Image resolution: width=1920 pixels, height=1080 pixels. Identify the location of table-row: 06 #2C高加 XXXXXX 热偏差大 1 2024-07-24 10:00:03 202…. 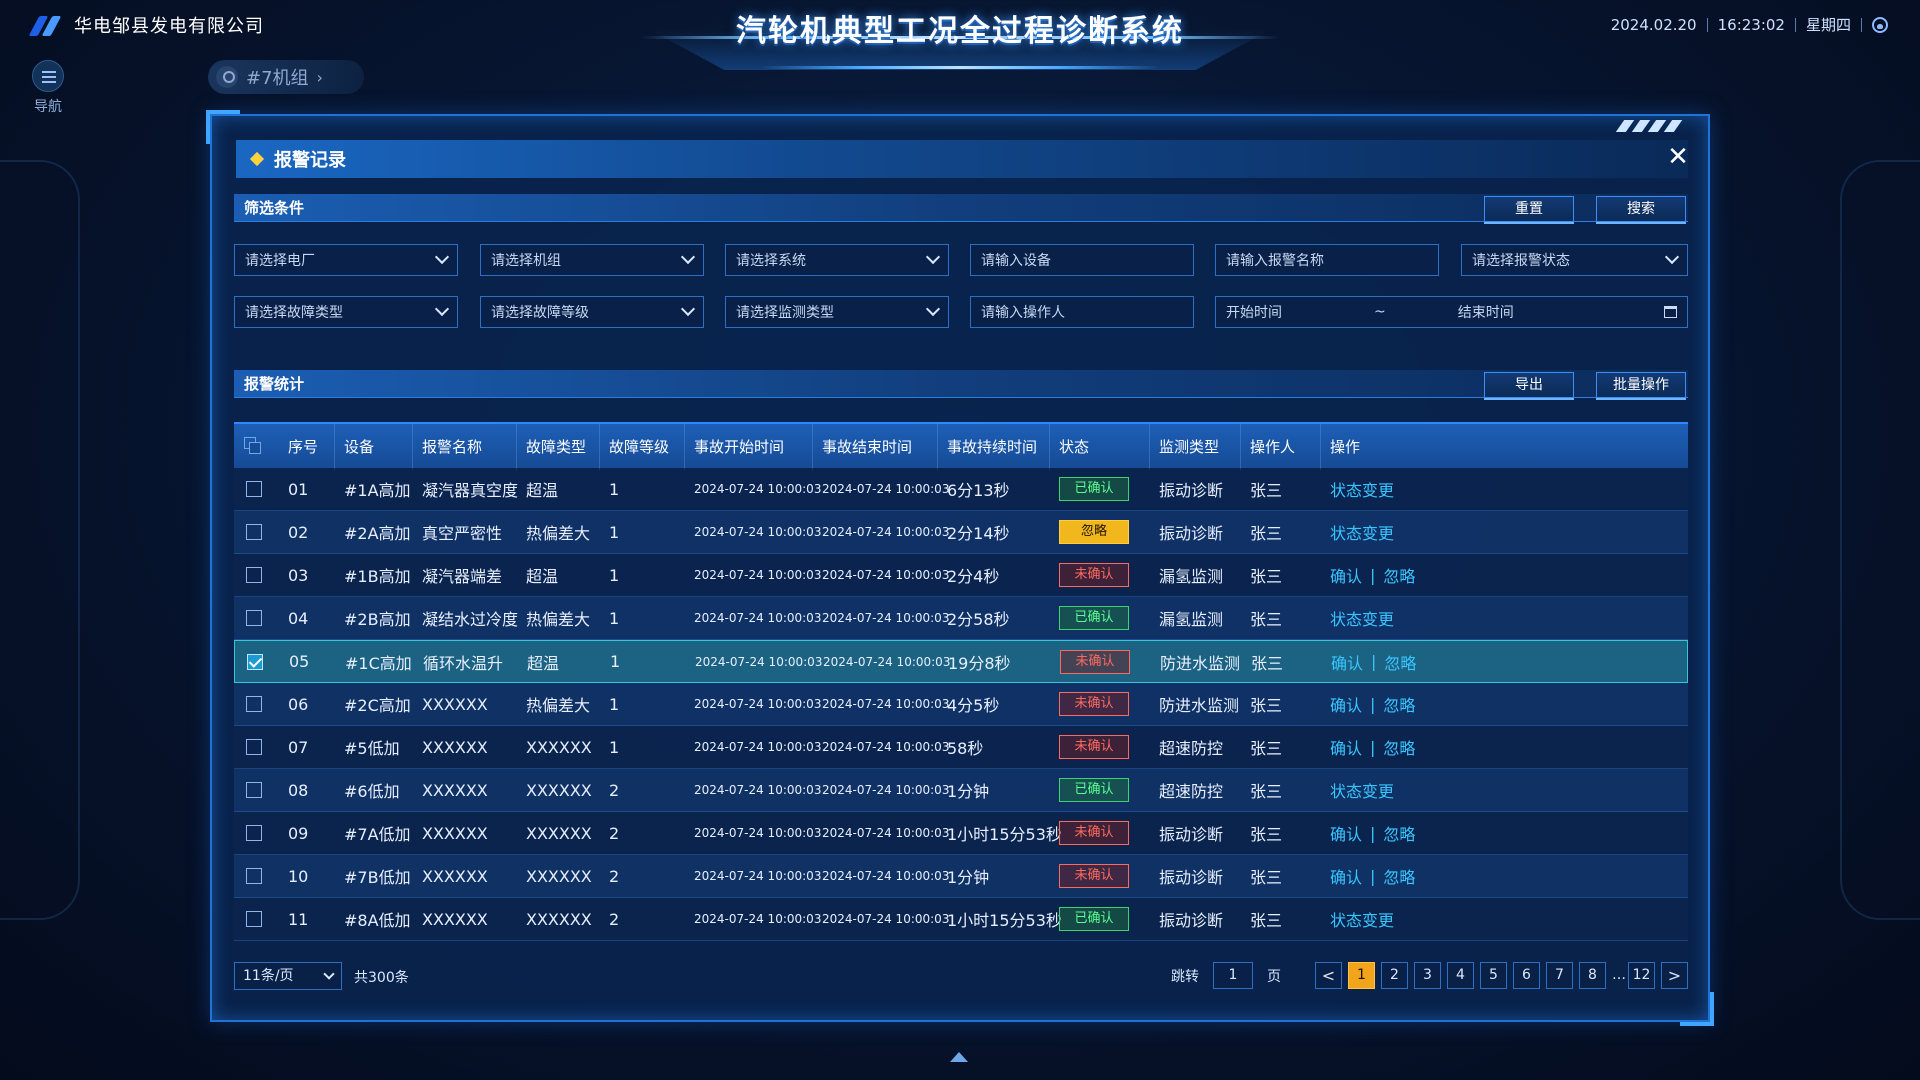
(961, 704).